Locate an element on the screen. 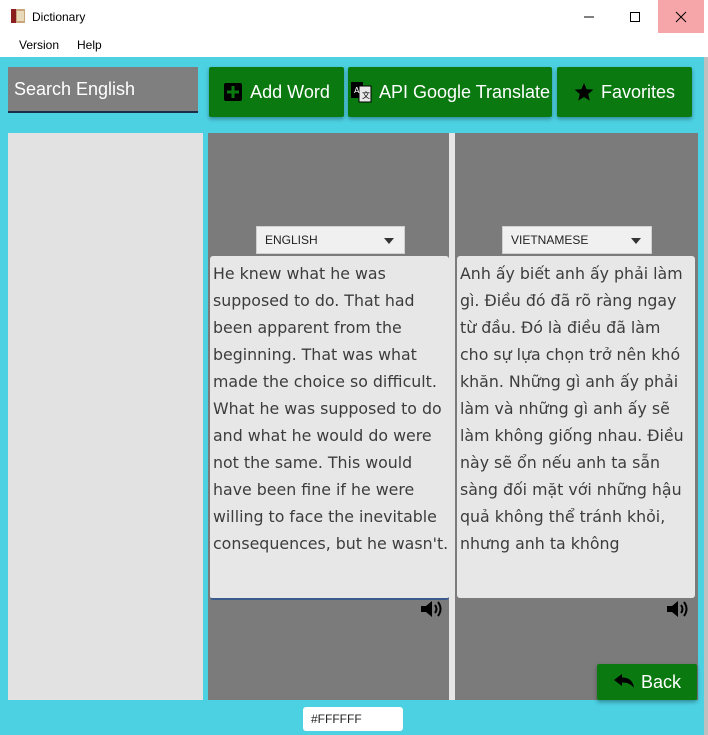 This screenshot has height=735, width=708. svg-text: 文 is located at coordinates (366, 95).